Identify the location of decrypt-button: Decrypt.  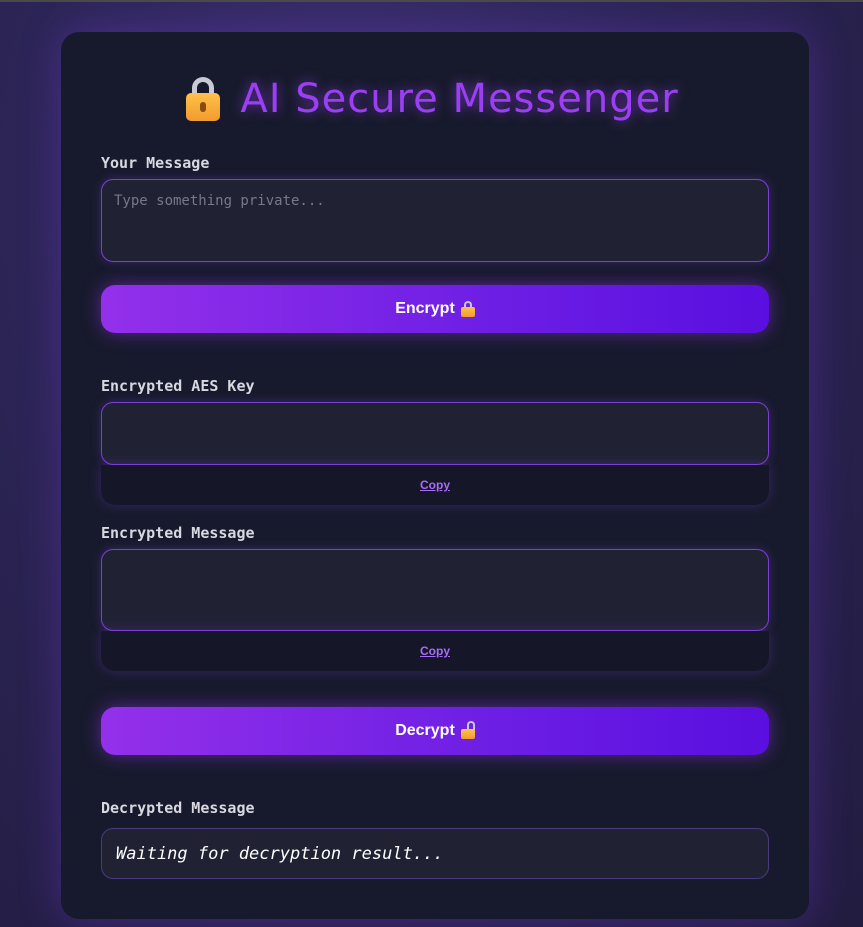
(435, 731).